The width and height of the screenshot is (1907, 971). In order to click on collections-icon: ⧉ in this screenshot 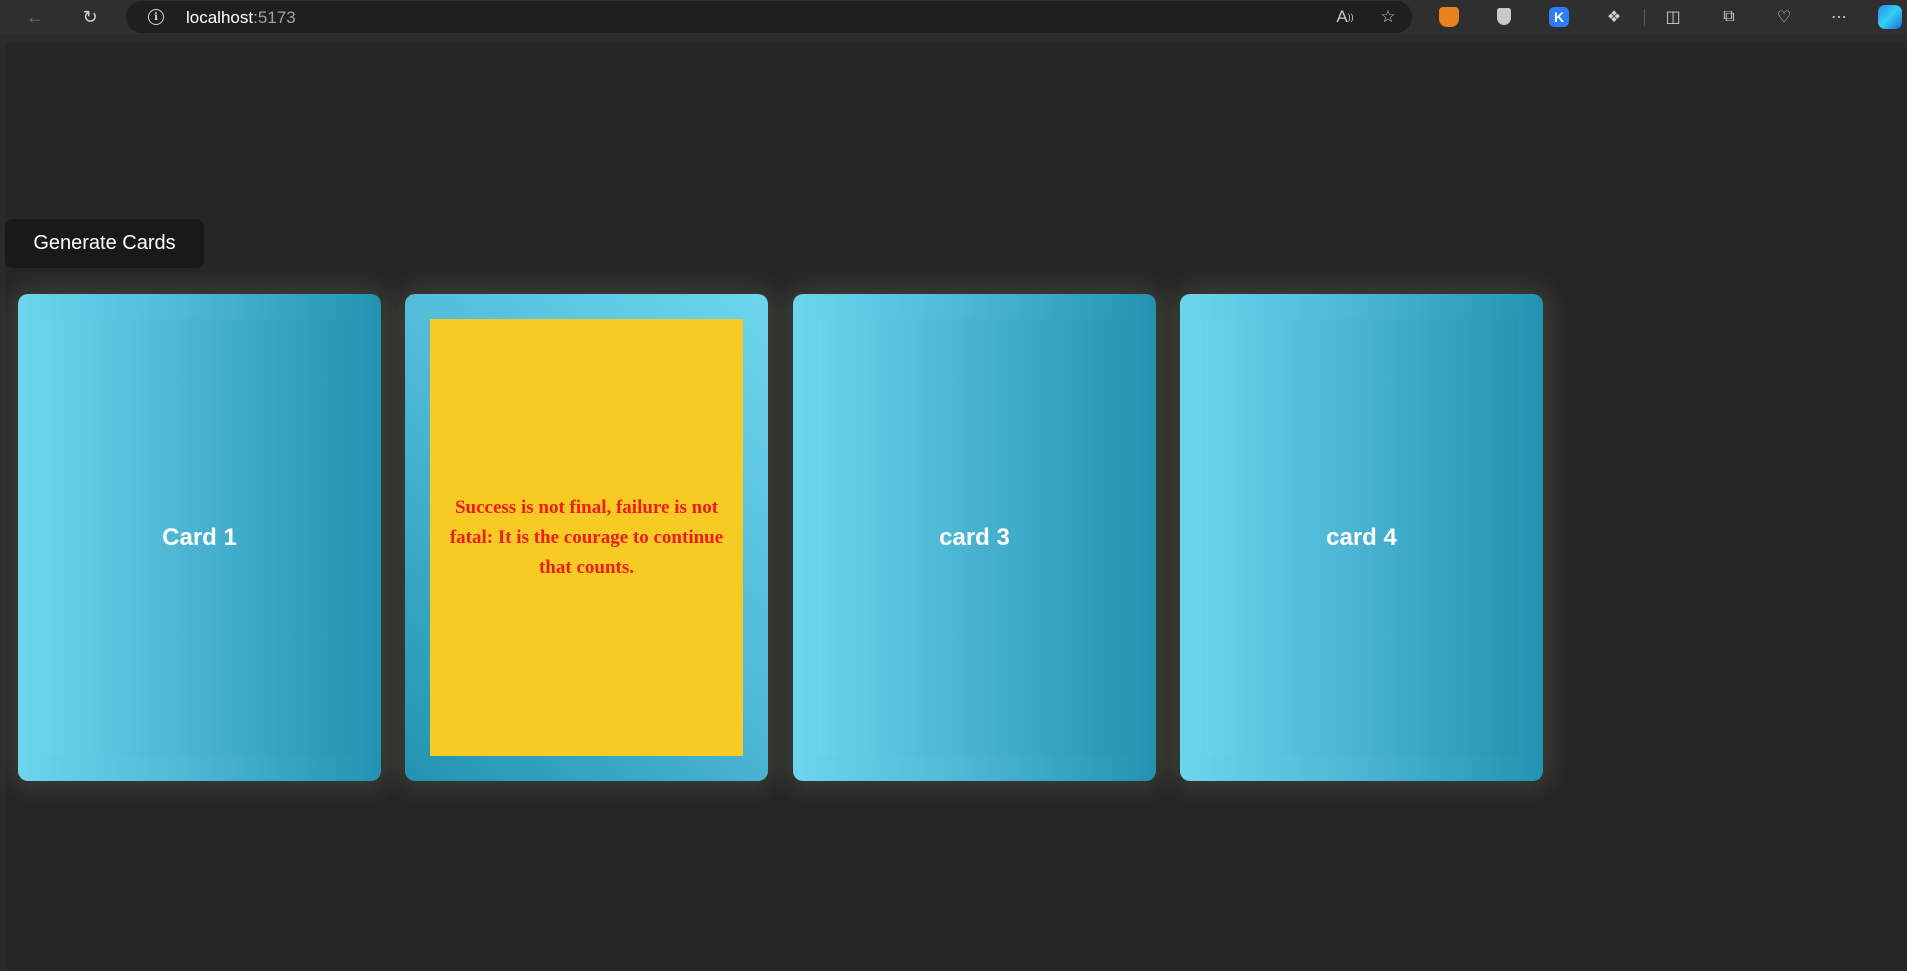, I will do `click(1729, 17)`.